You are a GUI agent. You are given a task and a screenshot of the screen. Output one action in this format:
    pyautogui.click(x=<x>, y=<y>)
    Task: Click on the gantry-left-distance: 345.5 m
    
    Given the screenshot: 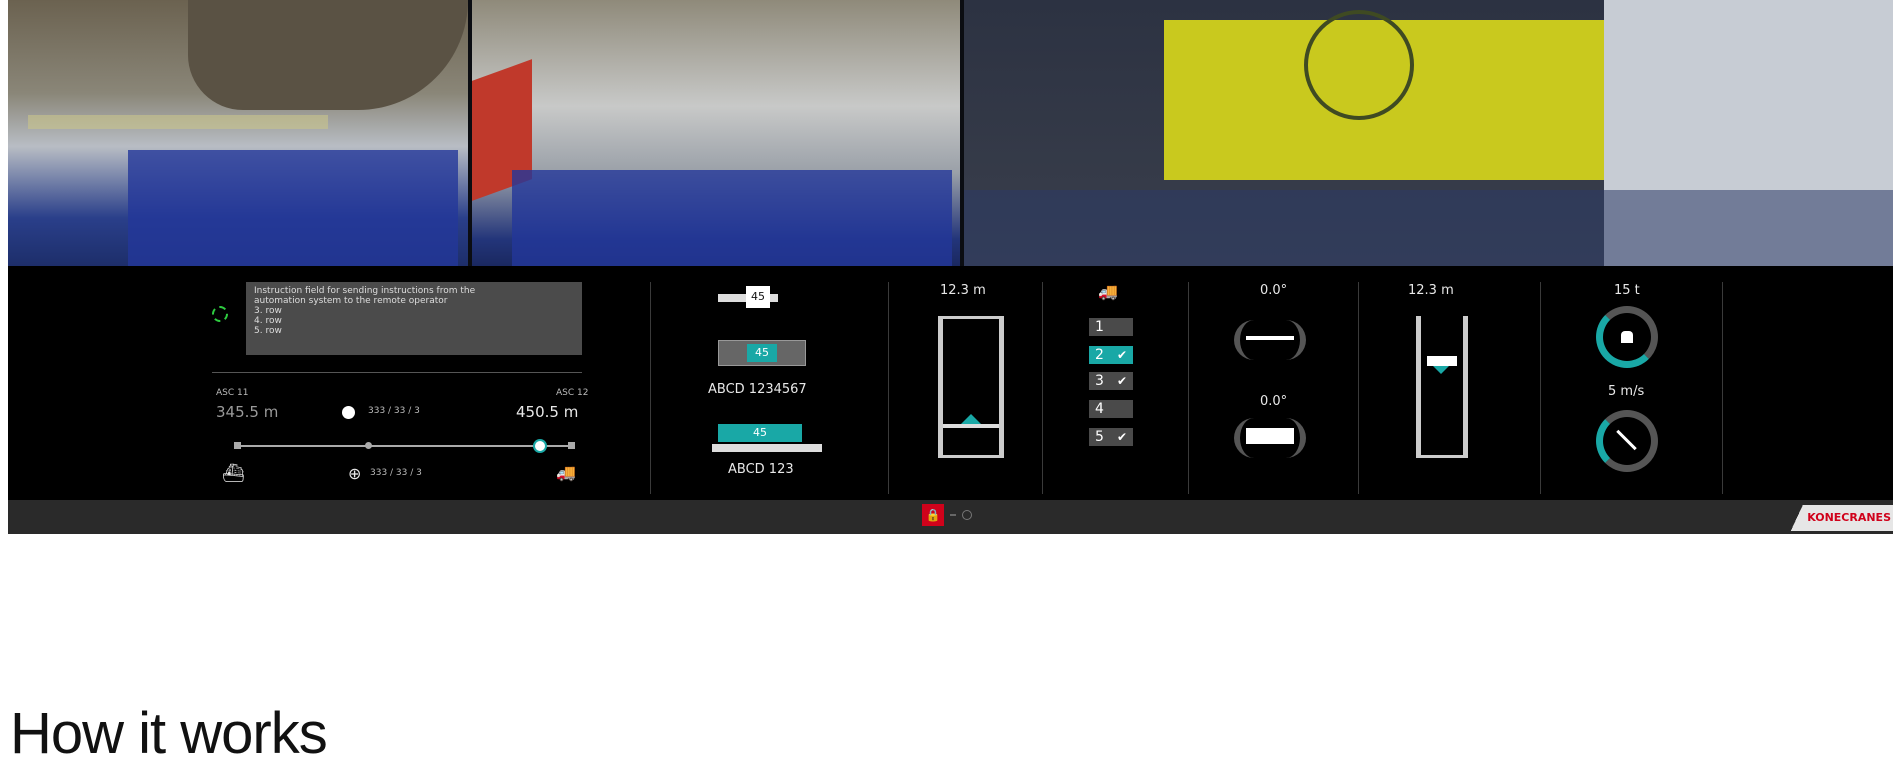 What is the action you would take?
    pyautogui.click(x=247, y=412)
    